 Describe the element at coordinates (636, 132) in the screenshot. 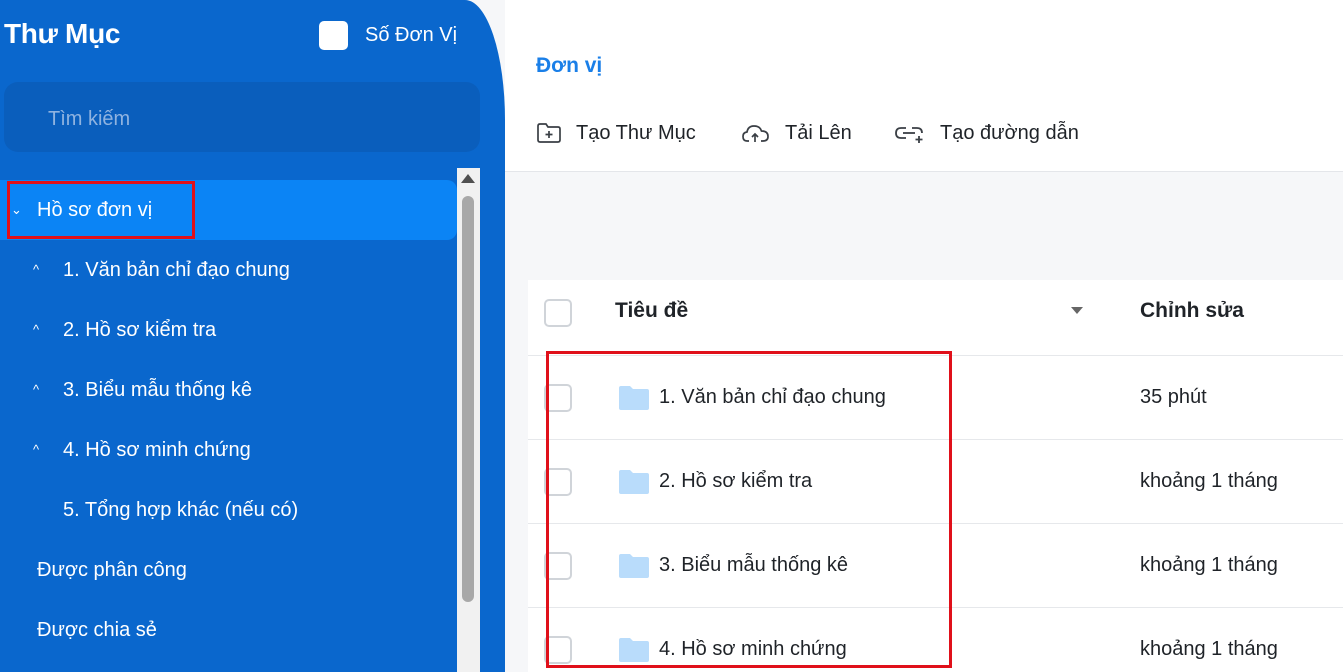

I see `create-folder-label: Tạo Thư Mục` at that location.